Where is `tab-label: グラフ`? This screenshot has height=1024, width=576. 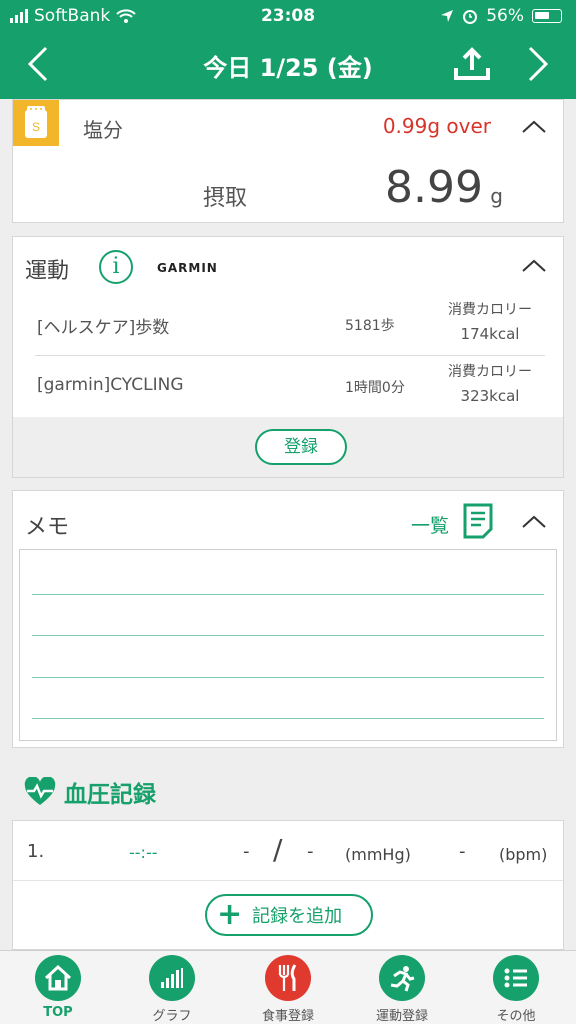
tab-label: グラフ is located at coordinates (172, 1016).